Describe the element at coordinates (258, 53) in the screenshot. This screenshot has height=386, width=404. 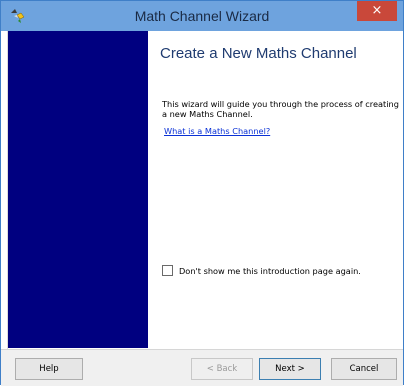
I see `page-heading: Create a New Maths Channel` at that location.